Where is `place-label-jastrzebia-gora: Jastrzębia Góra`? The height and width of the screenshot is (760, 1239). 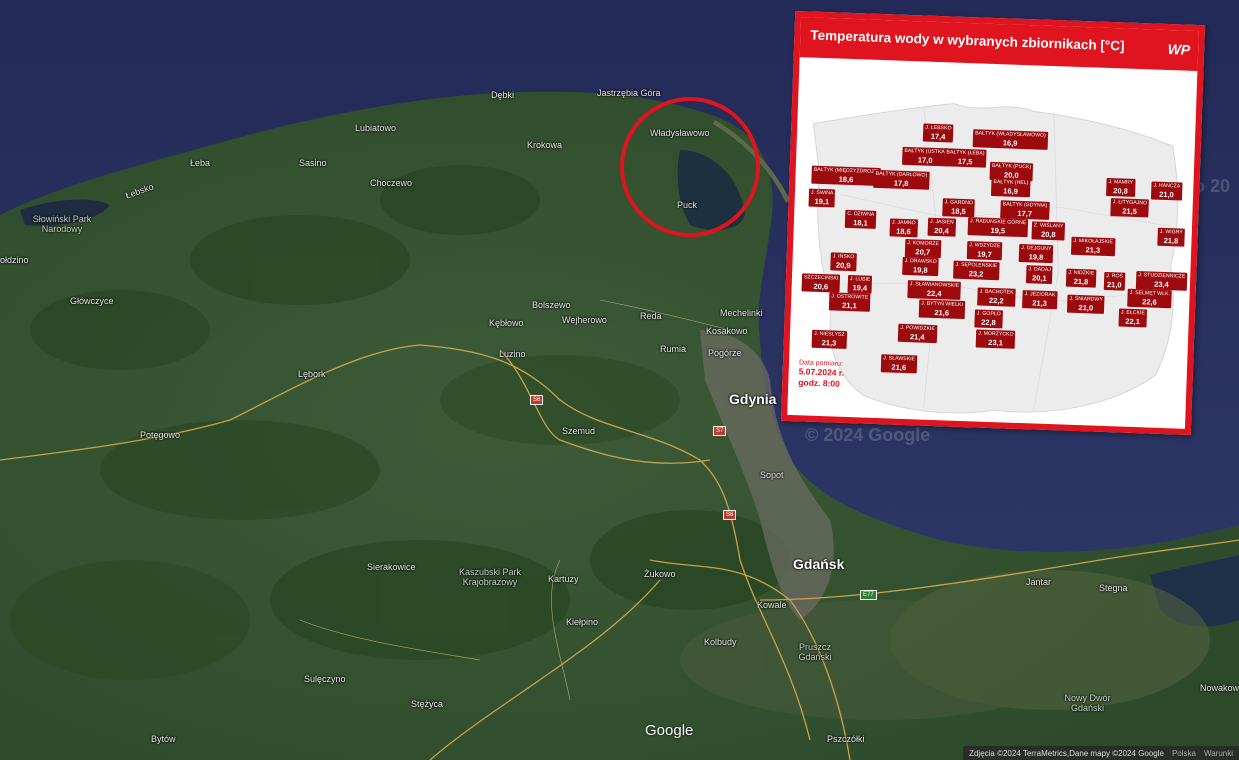
place-label-jastrzebia-gora: Jastrzębia Góra is located at coordinates (629, 93).